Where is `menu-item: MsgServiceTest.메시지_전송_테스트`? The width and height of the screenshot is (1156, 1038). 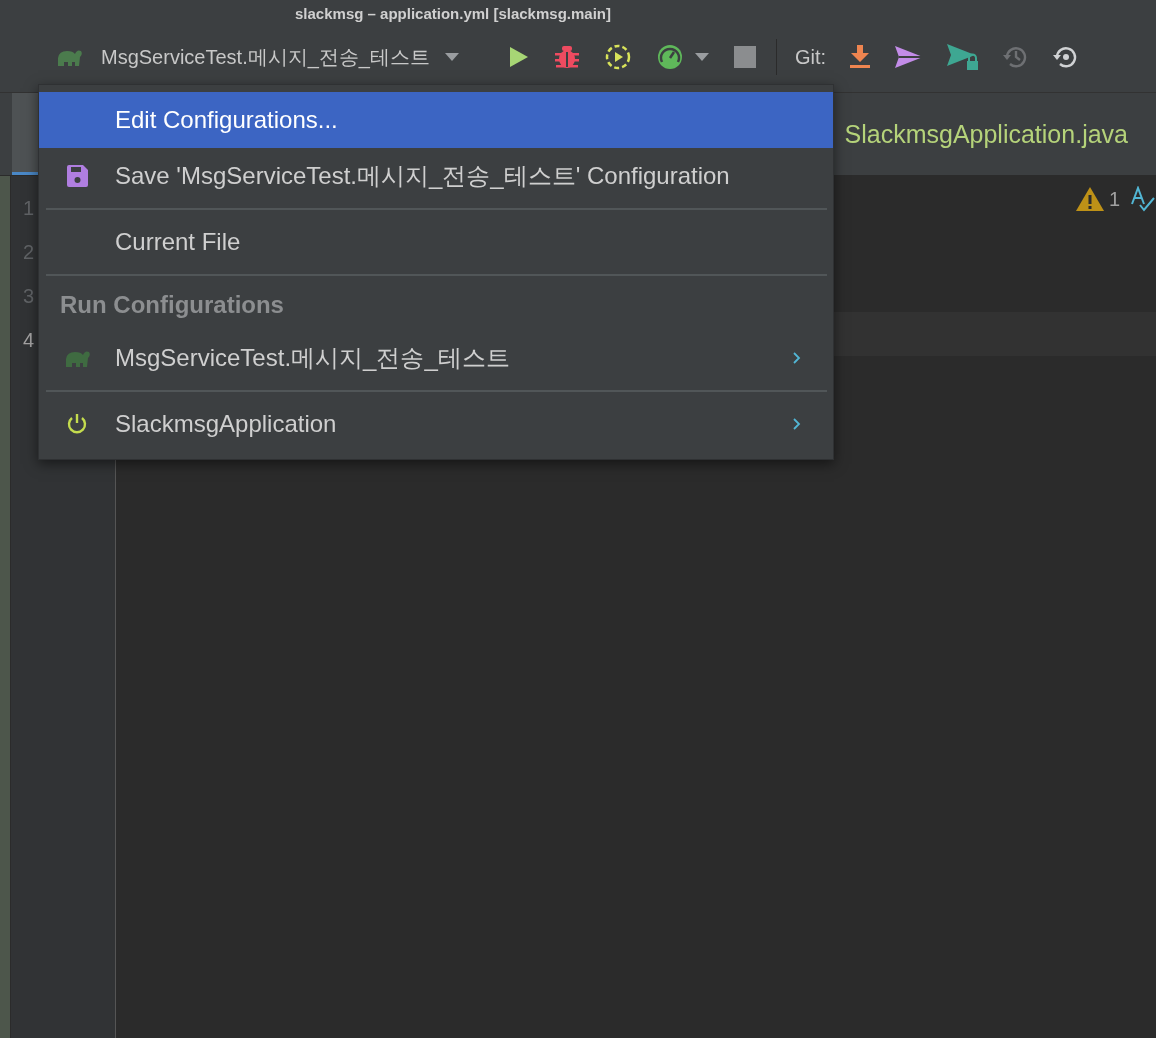 menu-item: MsgServiceTest.메시지_전송_테스트 is located at coordinates (436, 358).